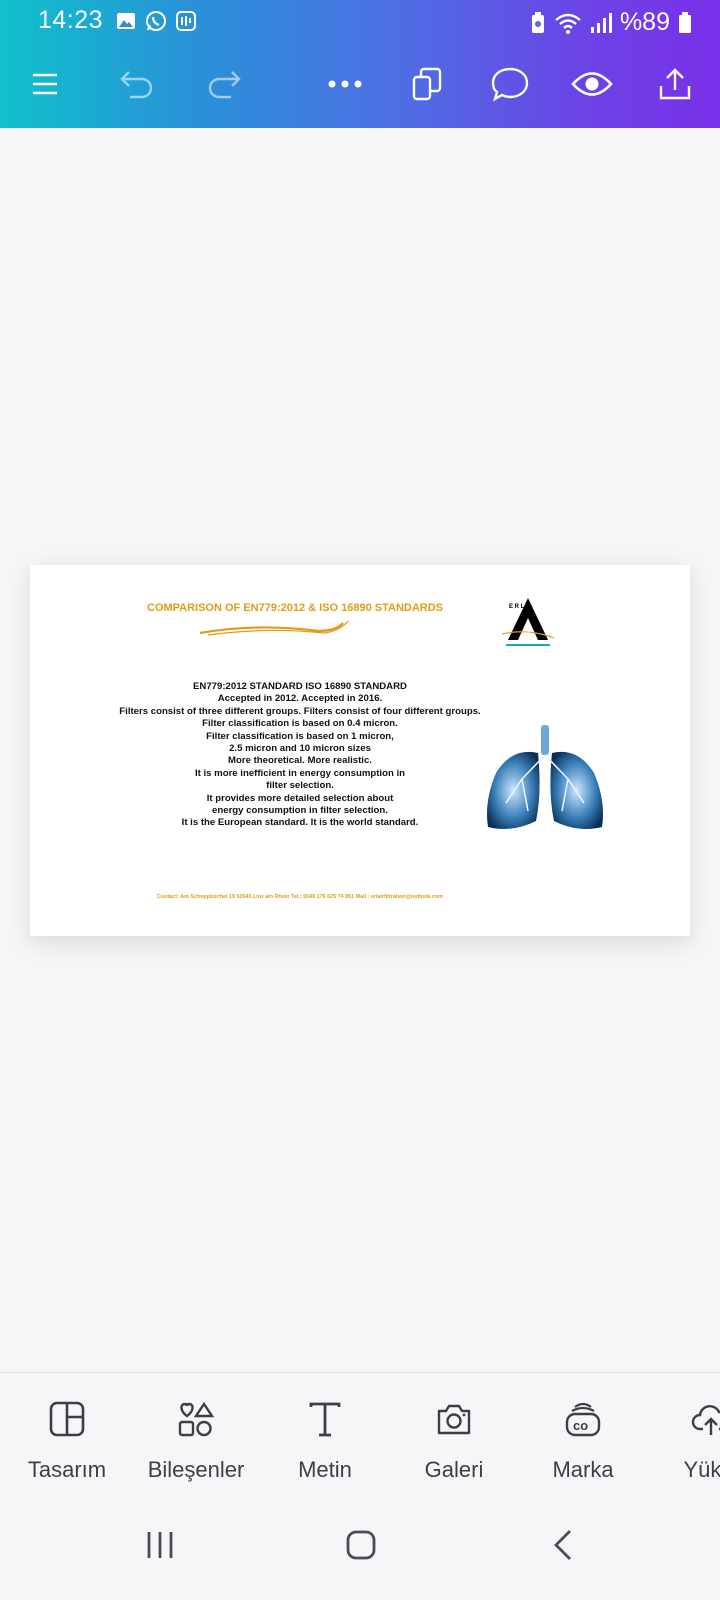  Describe the element at coordinates (67, 1419) in the screenshot. I see `layout-icon` at that location.